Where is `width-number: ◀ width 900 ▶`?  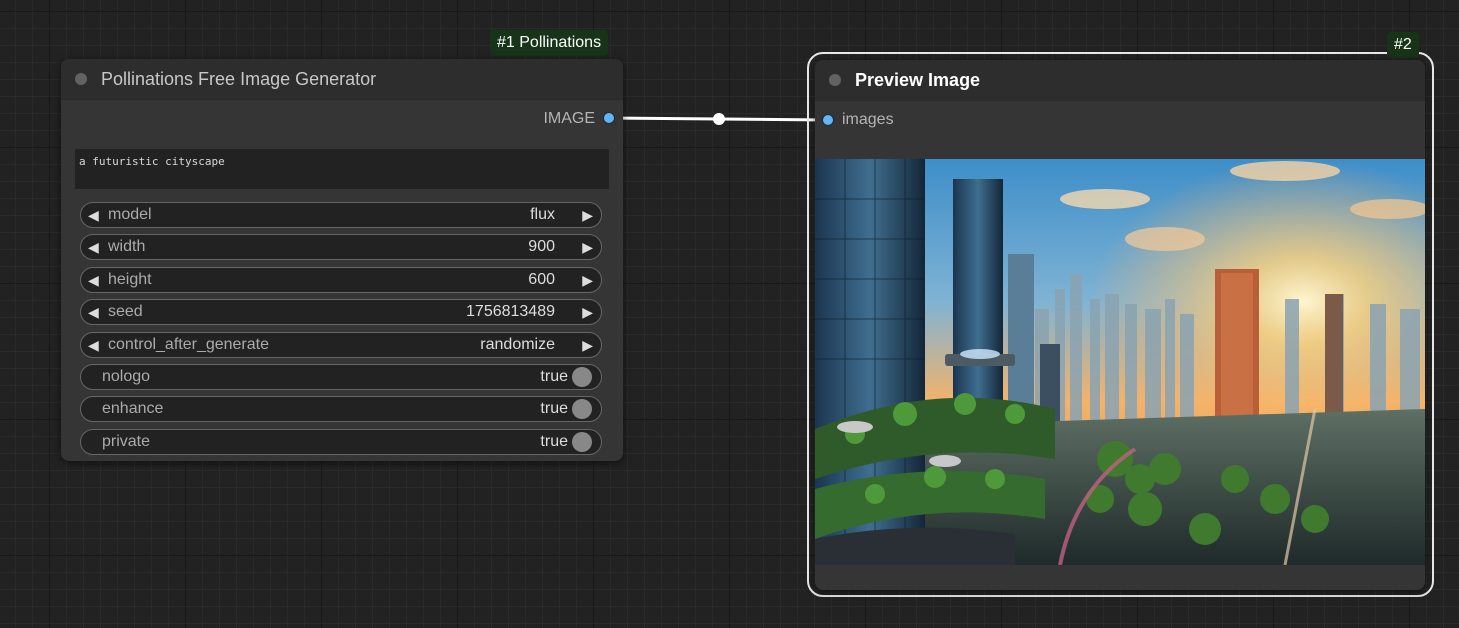 width-number: ◀ width 900 ▶ is located at coordinates (341, 247).